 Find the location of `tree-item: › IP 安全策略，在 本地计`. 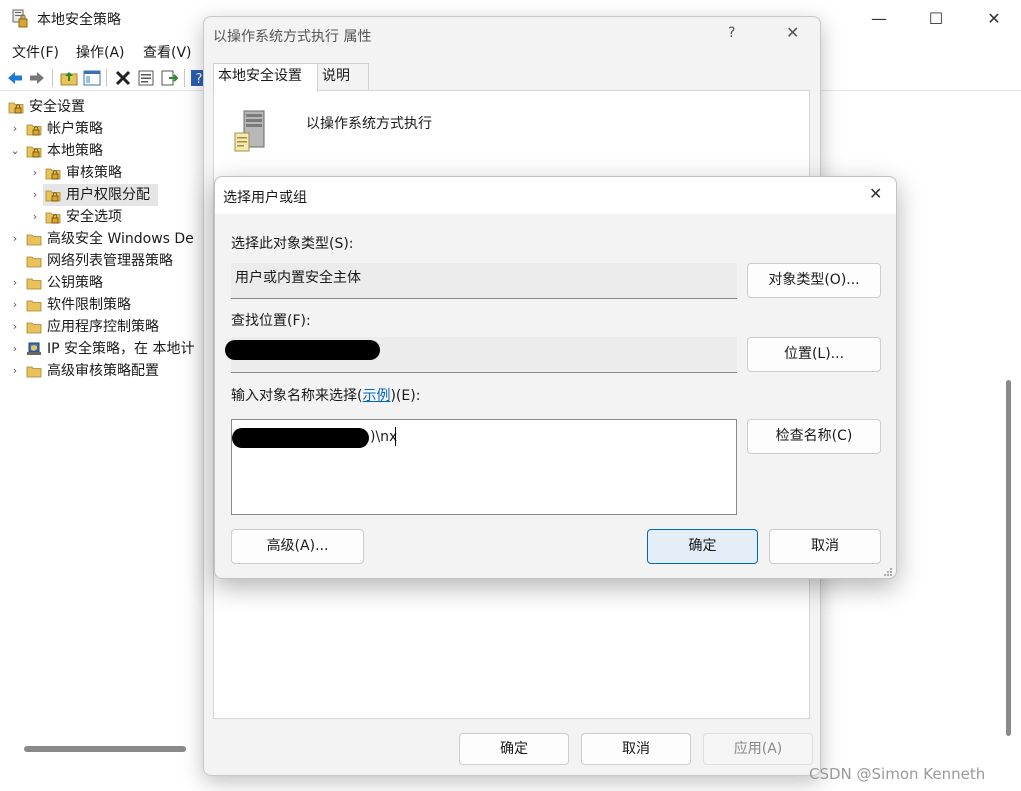

tree-item: › IP 安全策略，在 本地计 is located at coordinates (101, 349).